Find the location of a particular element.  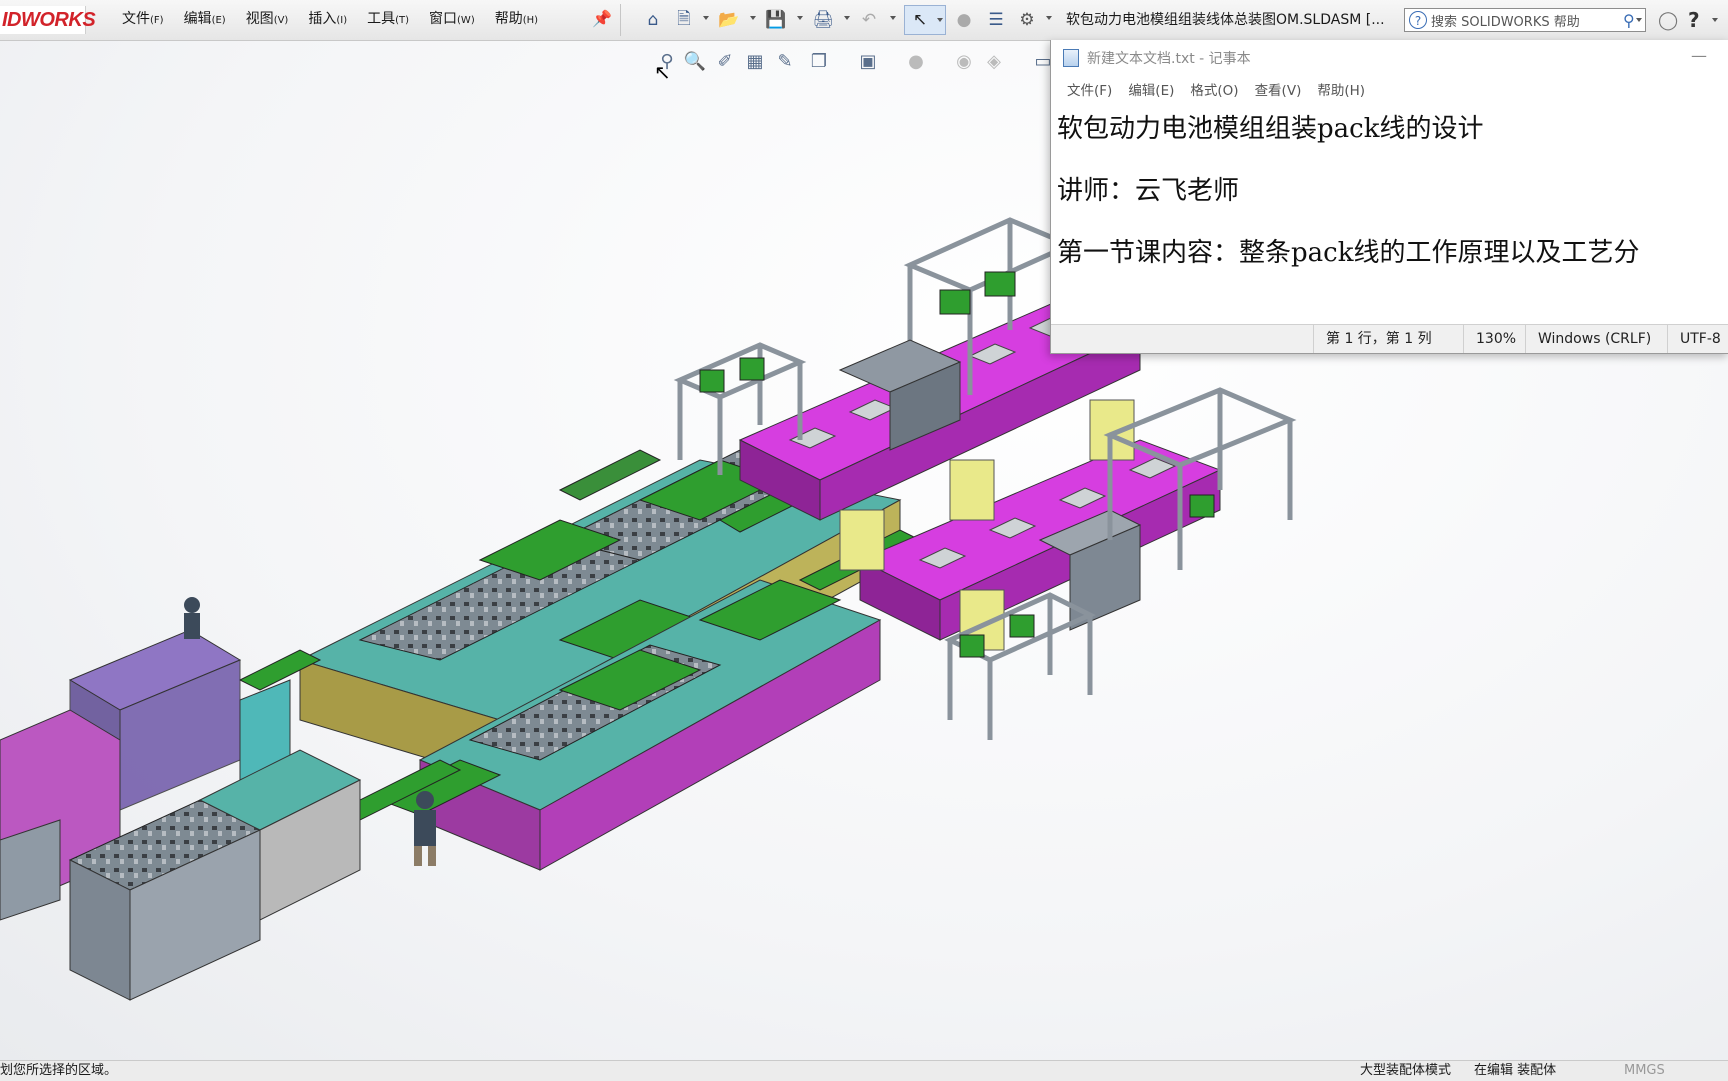

line-ending: Windows (CRLF) is located at coordinates (1596, 339).